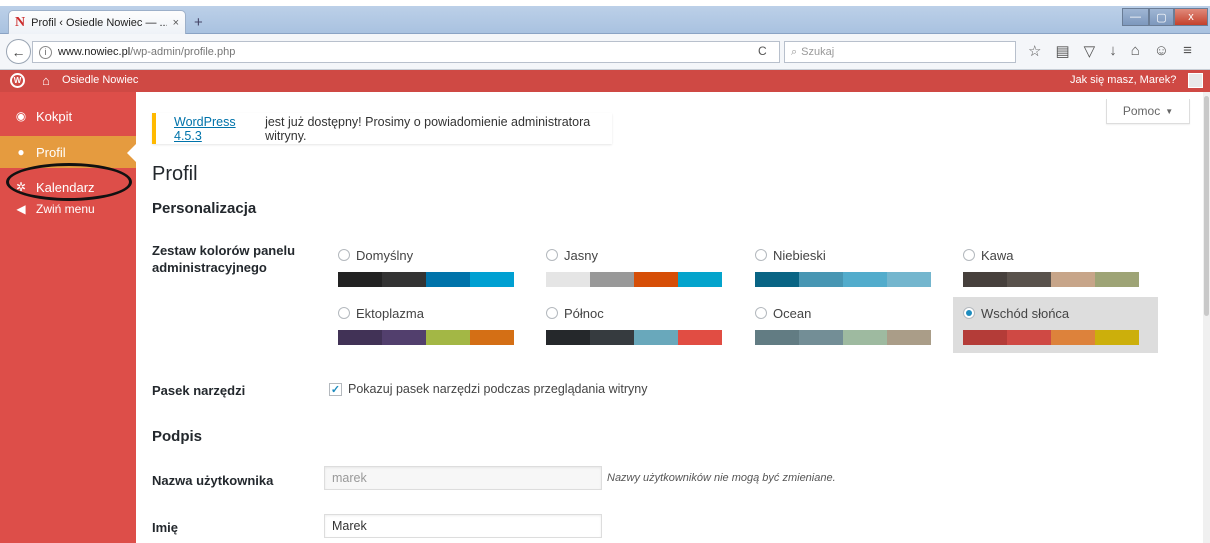 The height and width of the screenshot is (543, 1210). What do you see at coordinates (45, 52) in the screenshot?
I see `info-icon: i` at bounding box center [45, 52].